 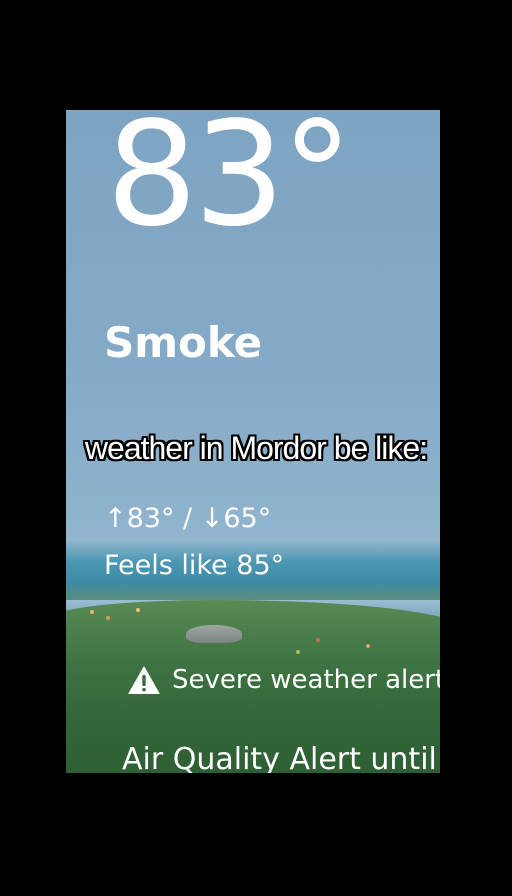 I want to click on air-quality-alert-text: Air Quality Alert until, so click(x=279, y=757).